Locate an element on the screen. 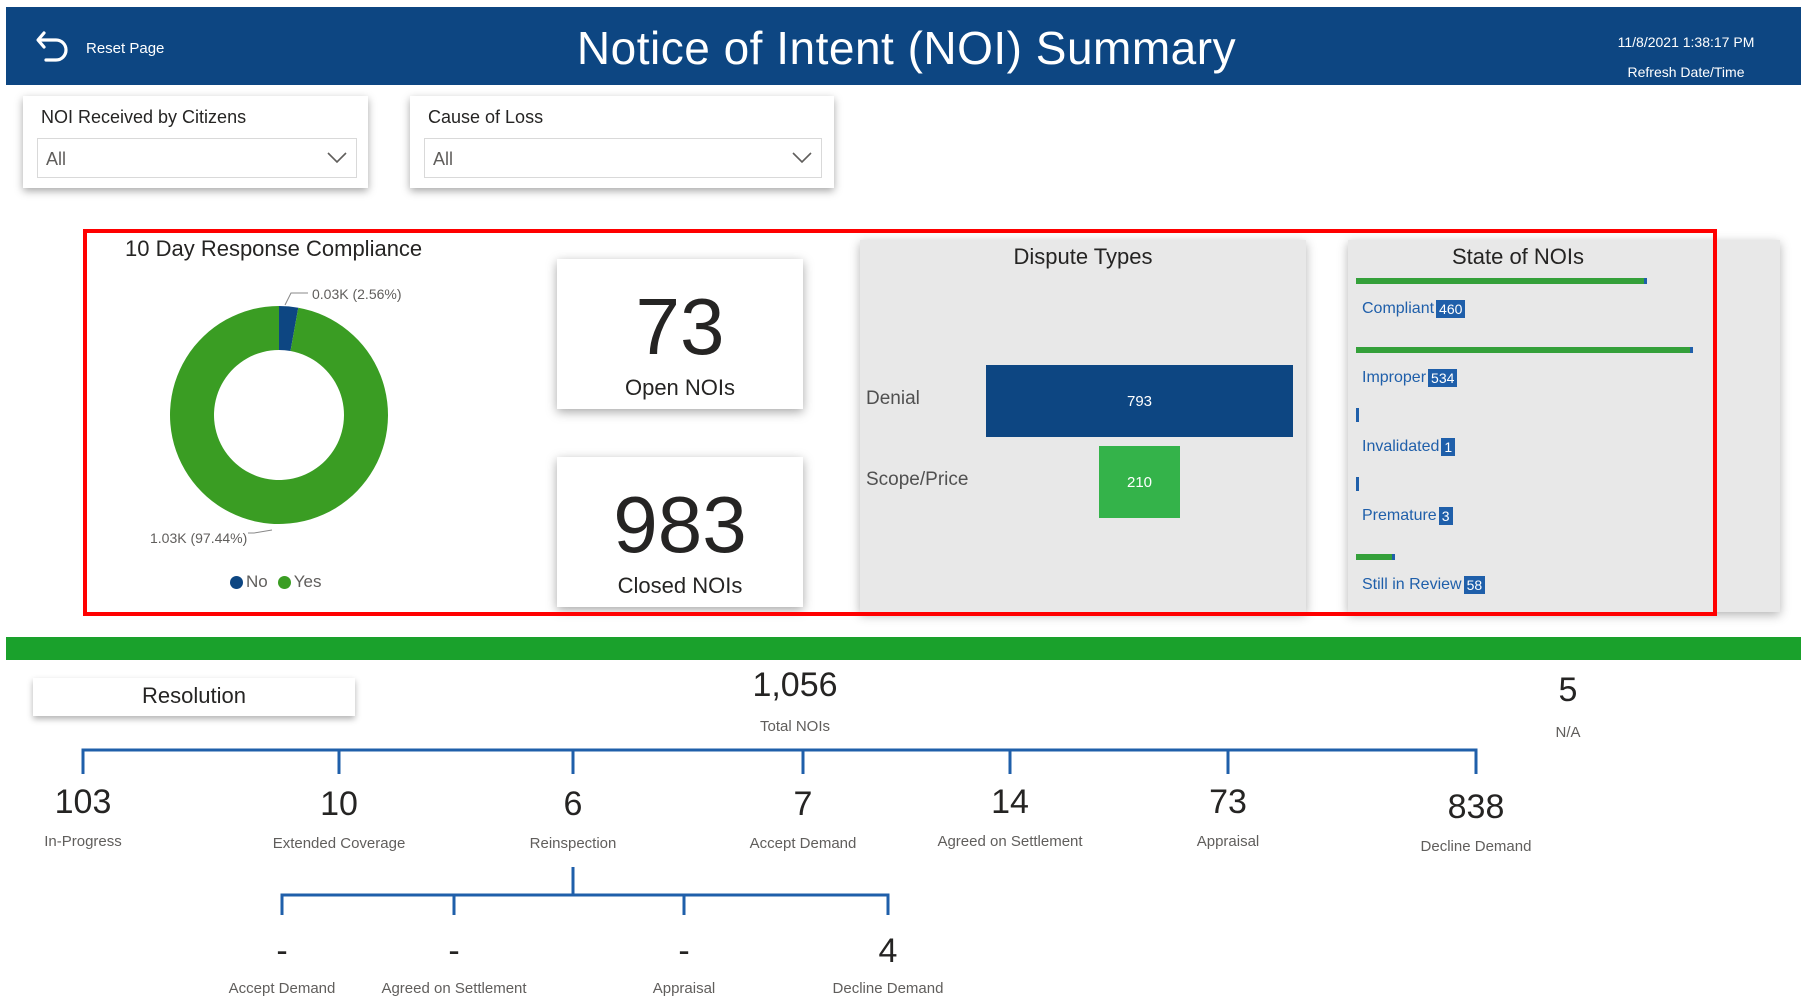 Image resolution: width=1801 pixels, height=1005 pixels. resolution-branch-value: 7 is located at coordinates (803, 804).